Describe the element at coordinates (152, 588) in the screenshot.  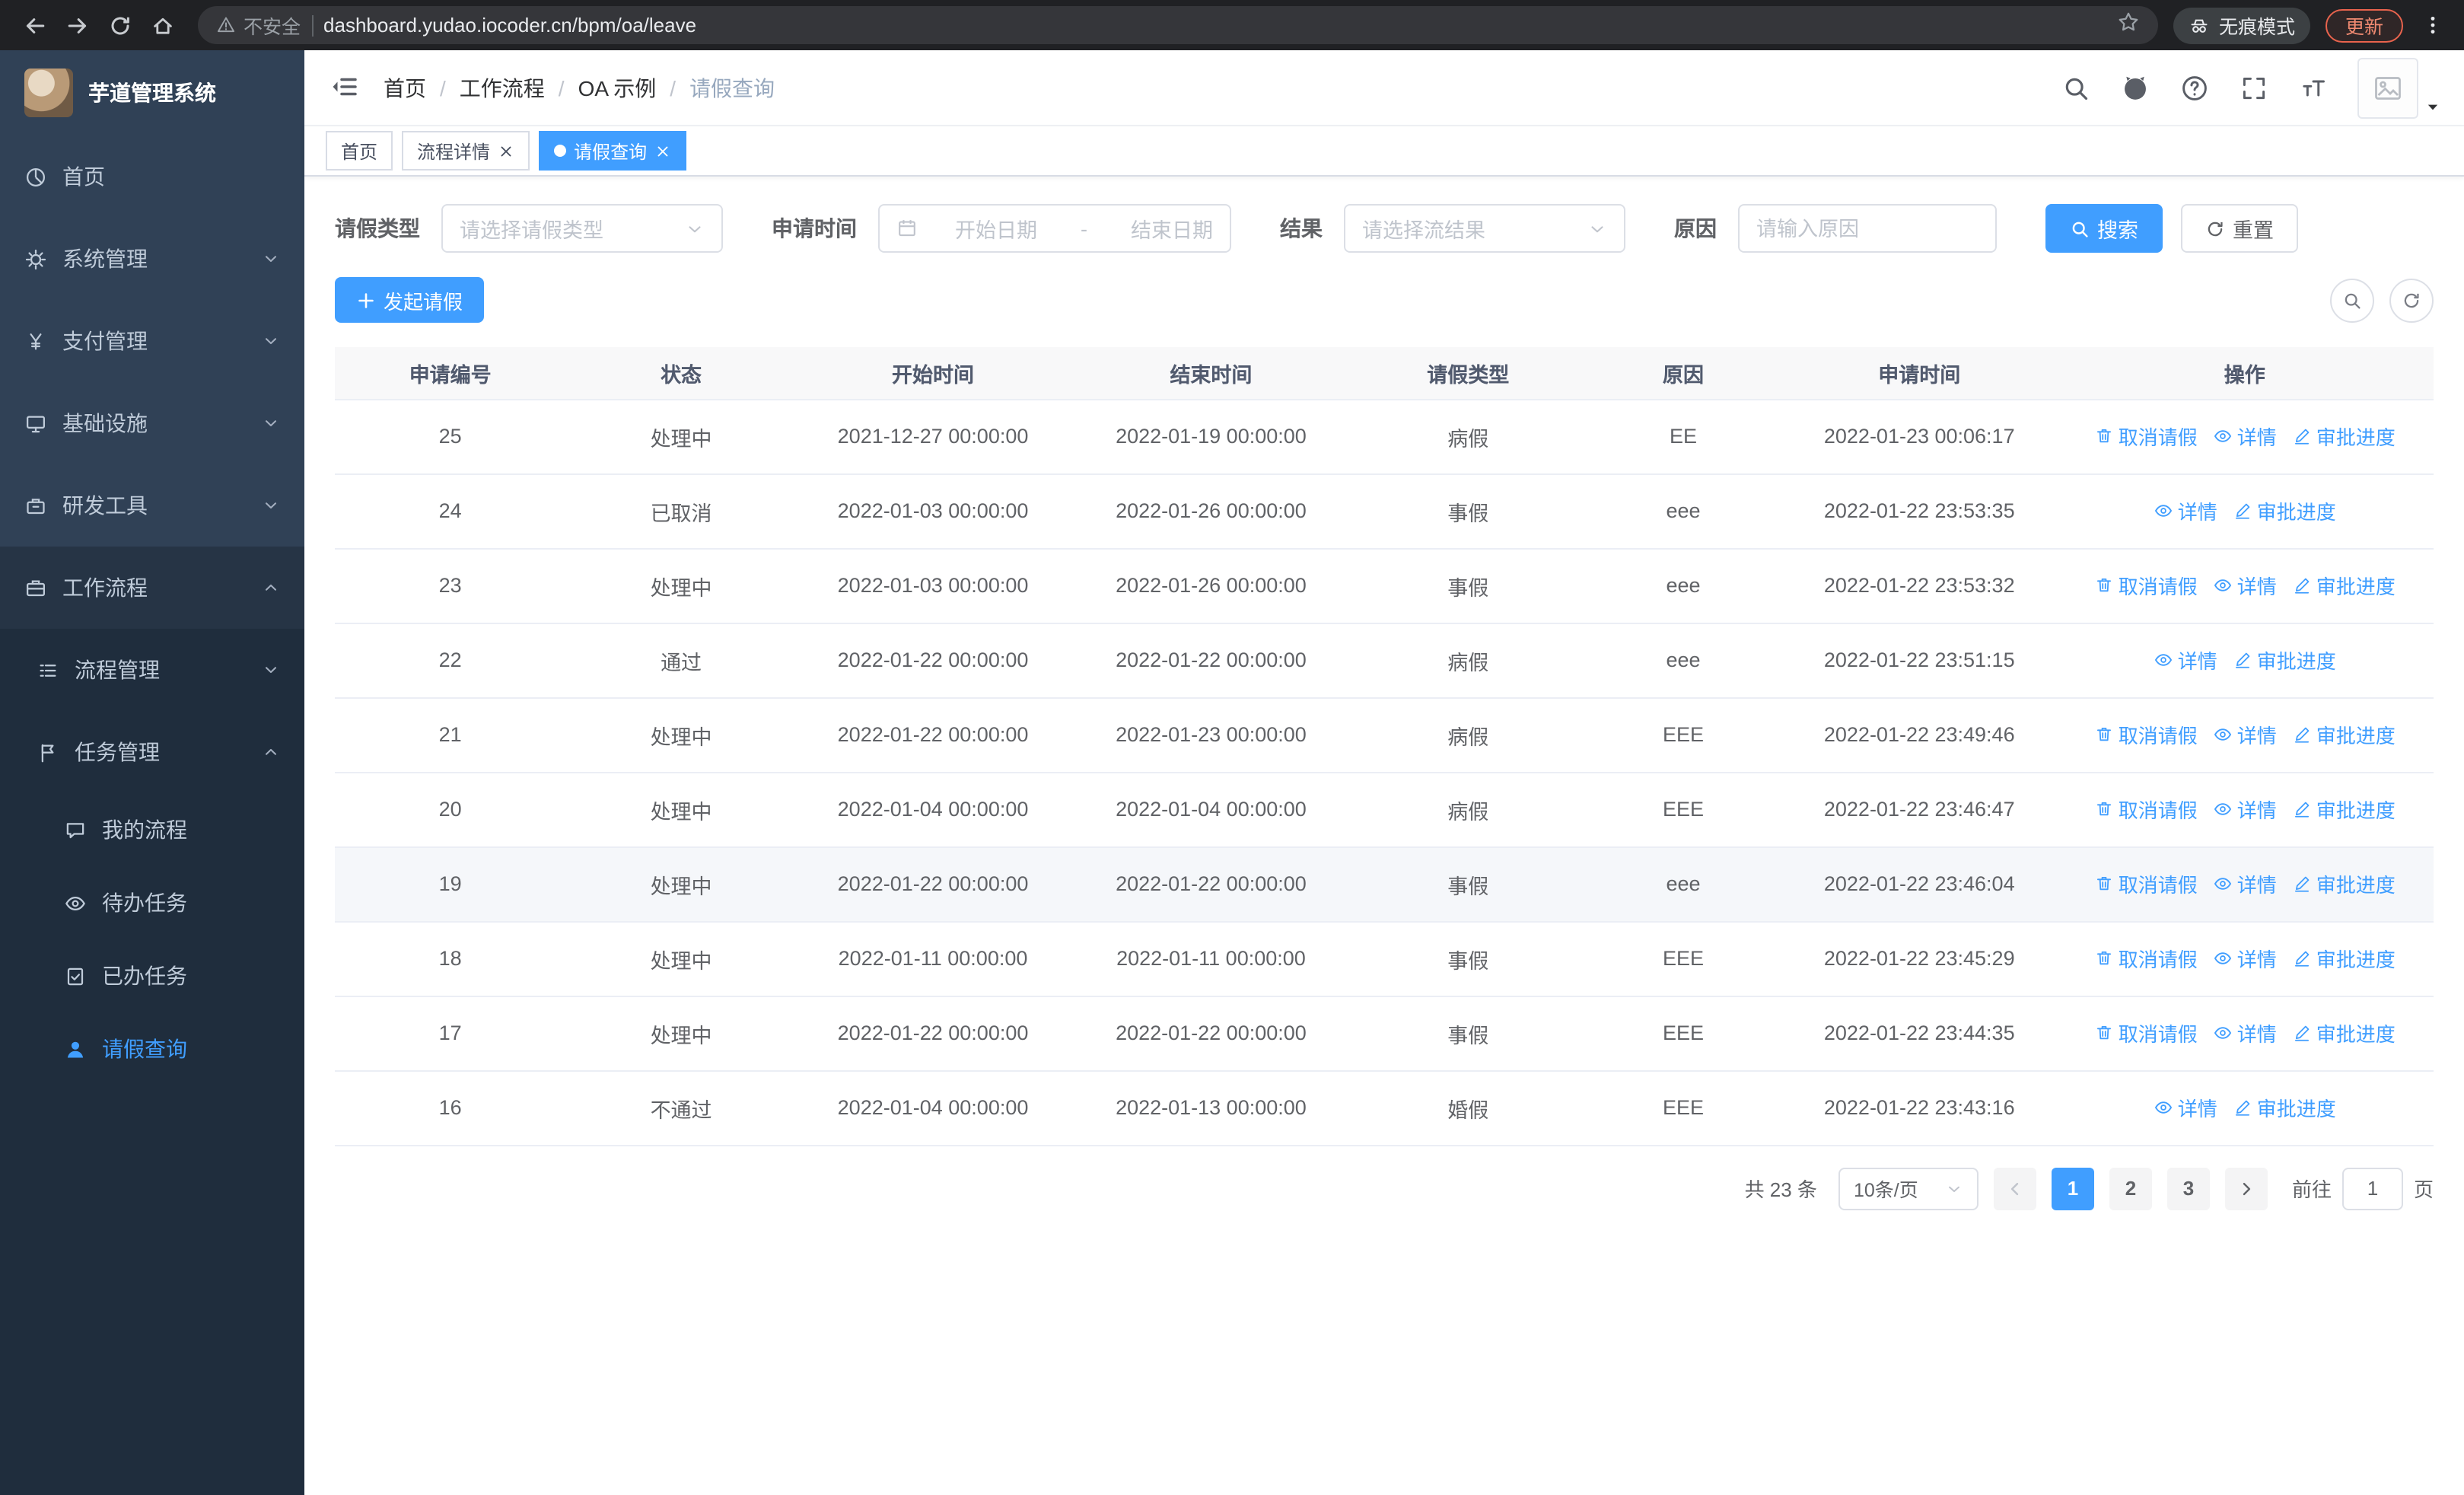
I see `sidebar-item-workflow: 工作流程` at that location.